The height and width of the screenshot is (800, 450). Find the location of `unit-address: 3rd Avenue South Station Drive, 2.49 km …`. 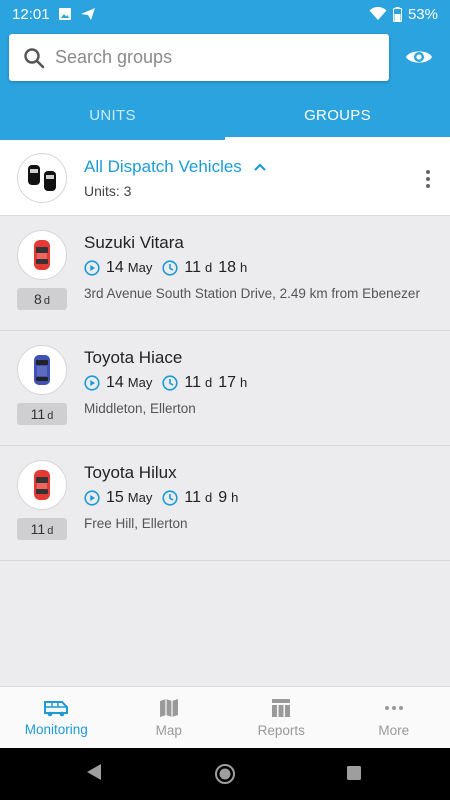

unit-address: 3rd Avenue South Station Drive, 2.49 km … is located at coordinates (252, 293).